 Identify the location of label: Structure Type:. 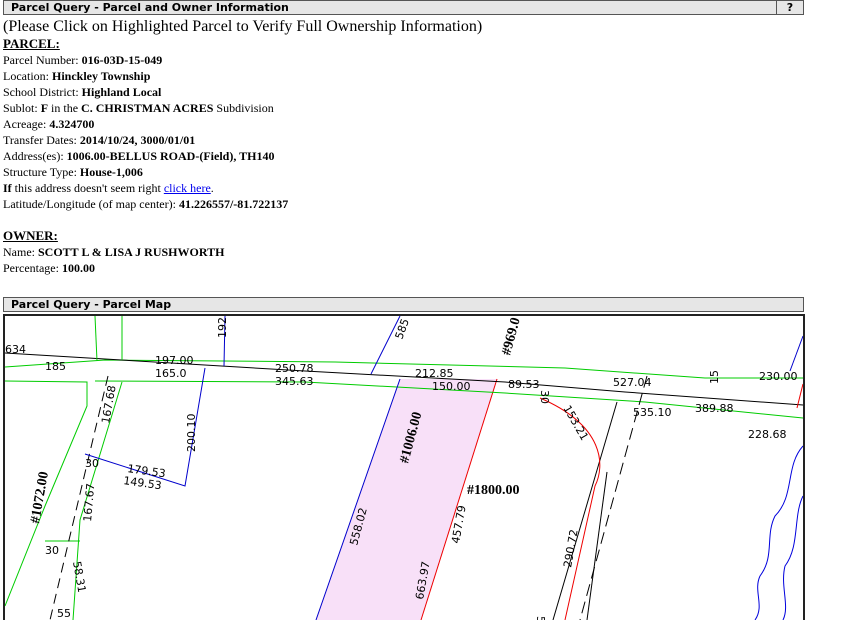
(40, 172).